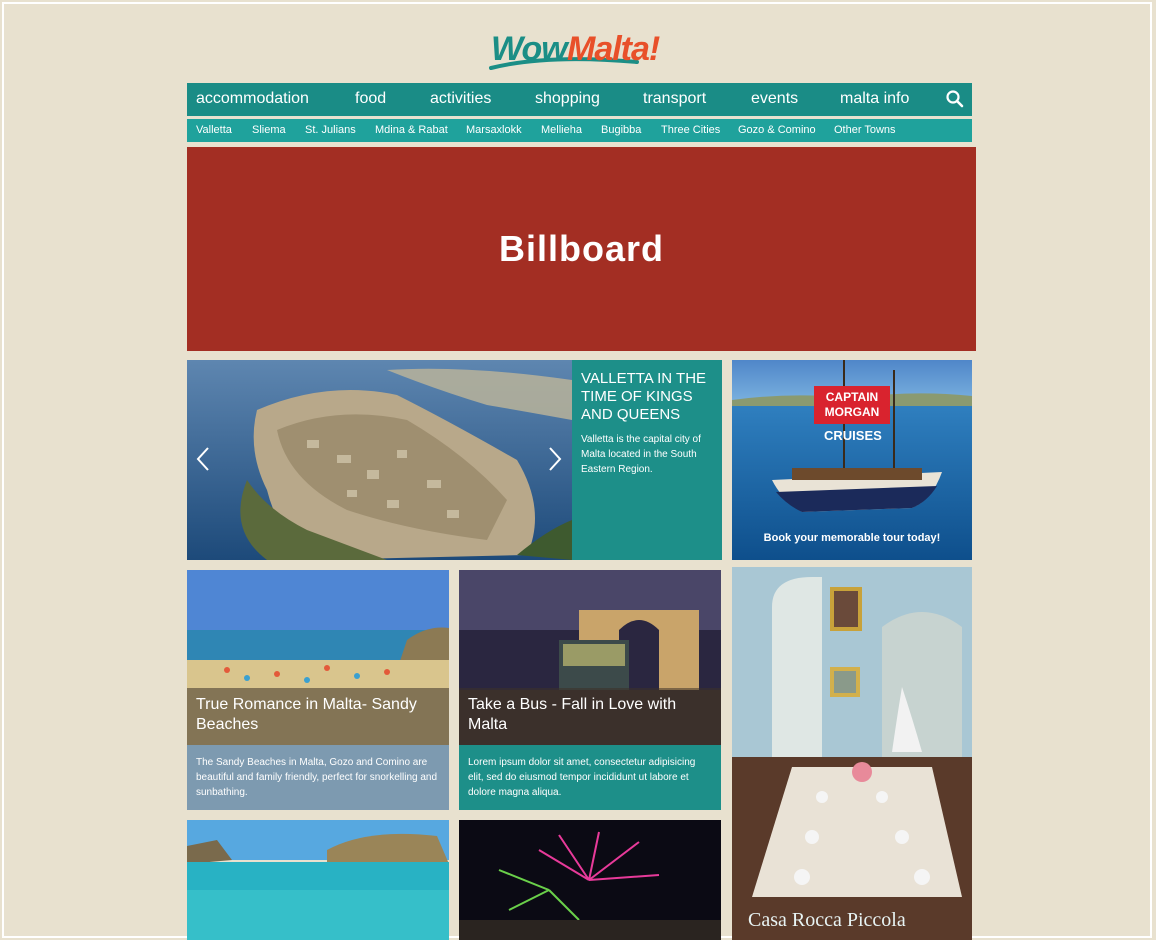  What do you see at coordinates (853, 435) in the screenshot?
I see `ad-cruises-text: CRUISES` at bounding box center [853, 435].